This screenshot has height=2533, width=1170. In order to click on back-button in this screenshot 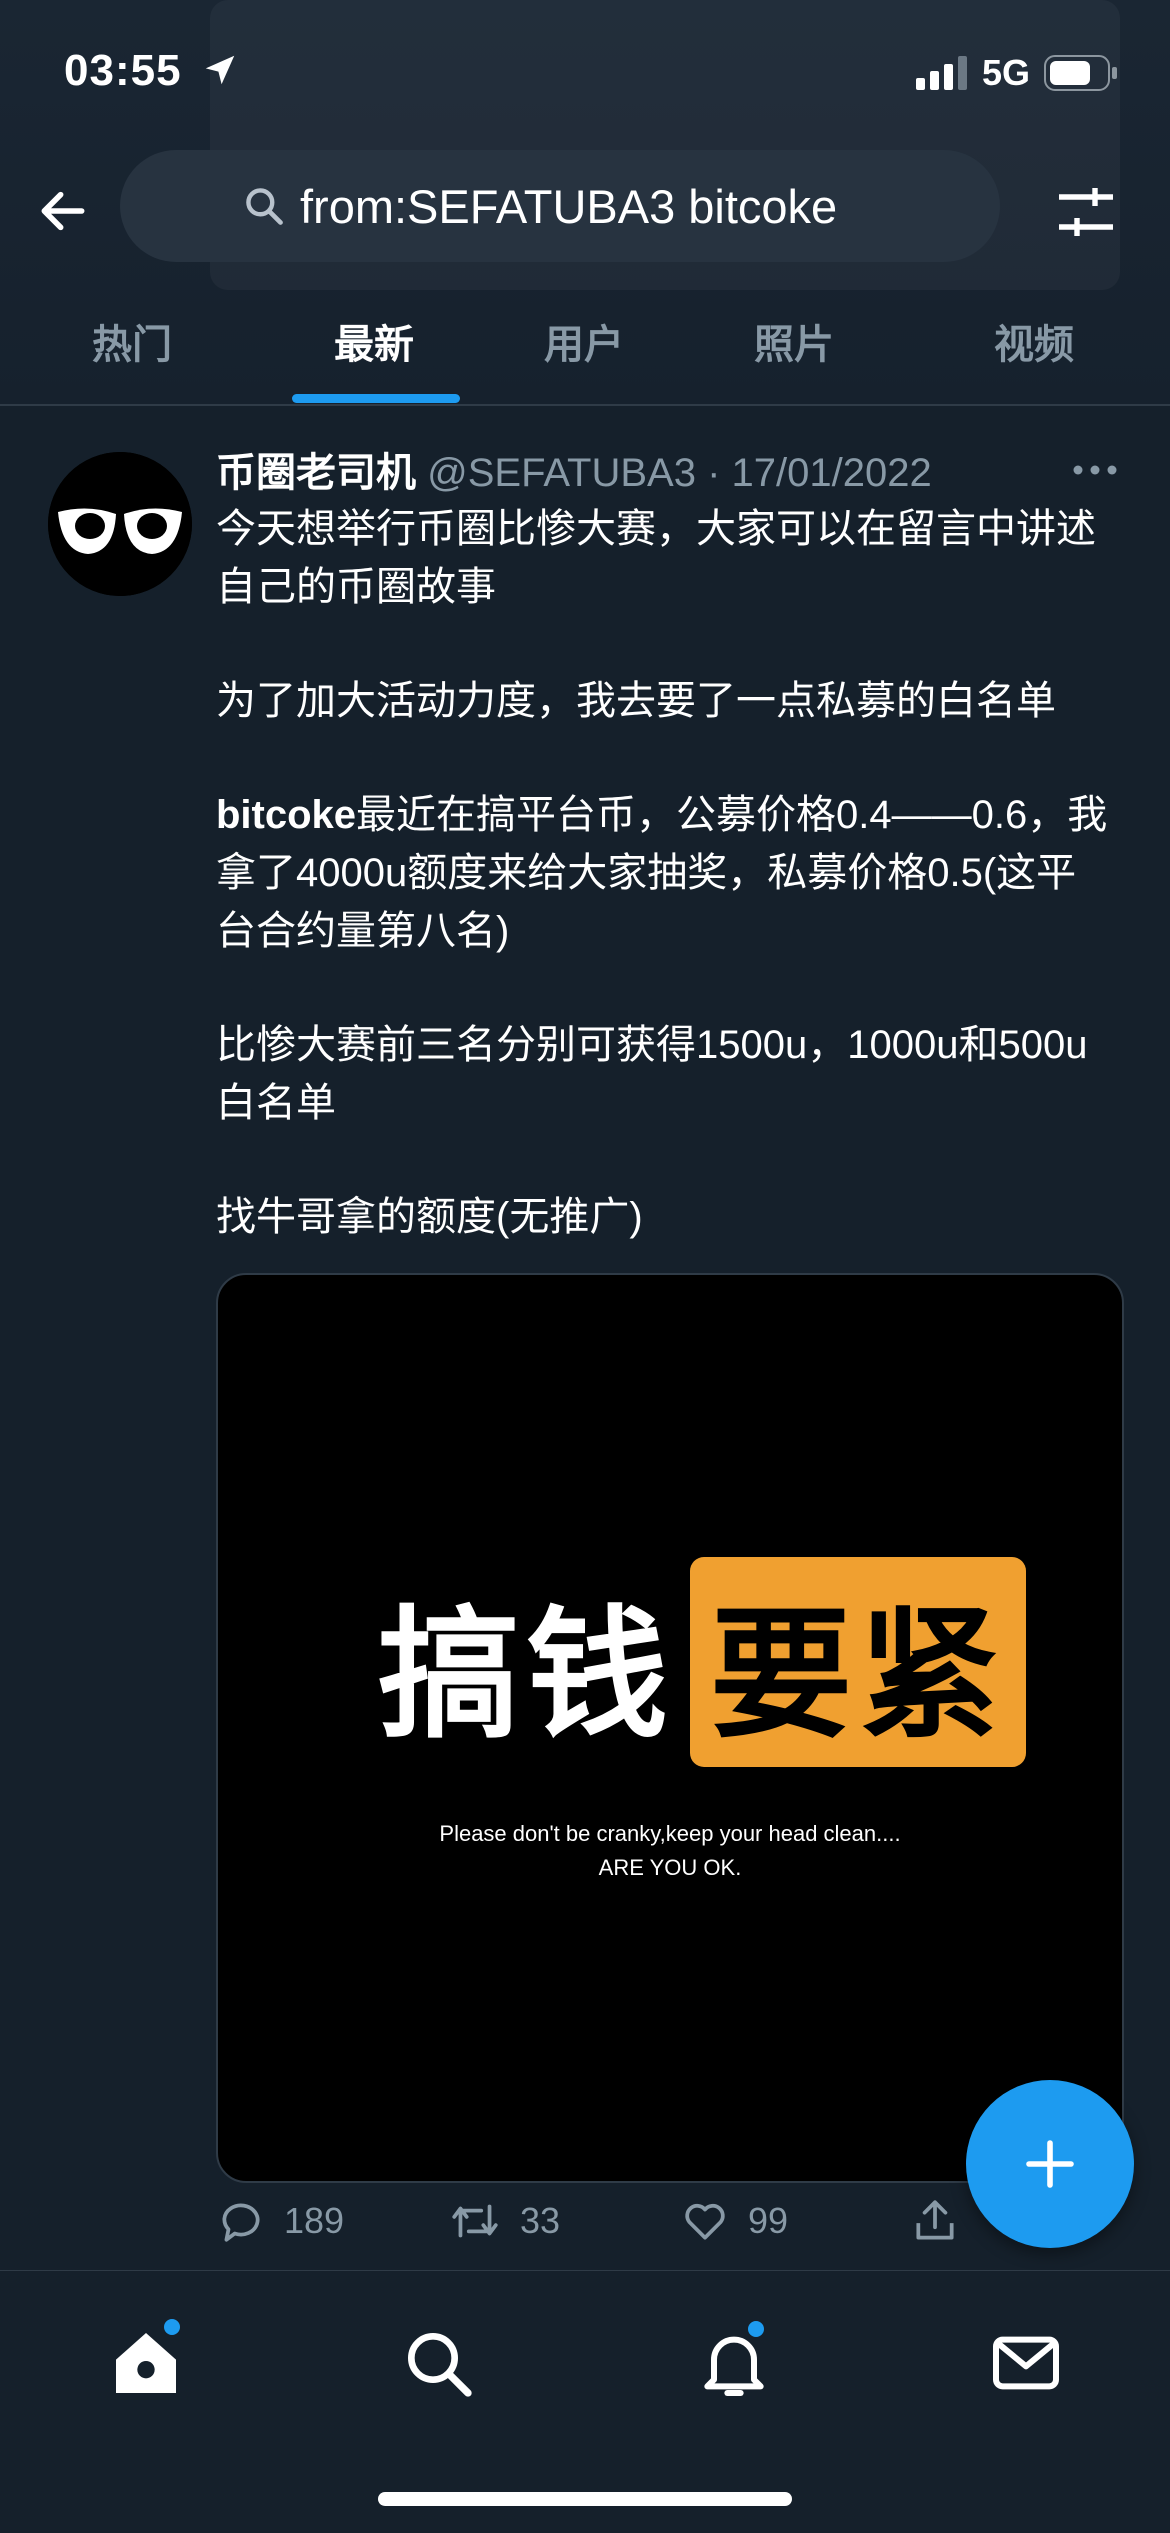, I will do `click(63, 211)`.